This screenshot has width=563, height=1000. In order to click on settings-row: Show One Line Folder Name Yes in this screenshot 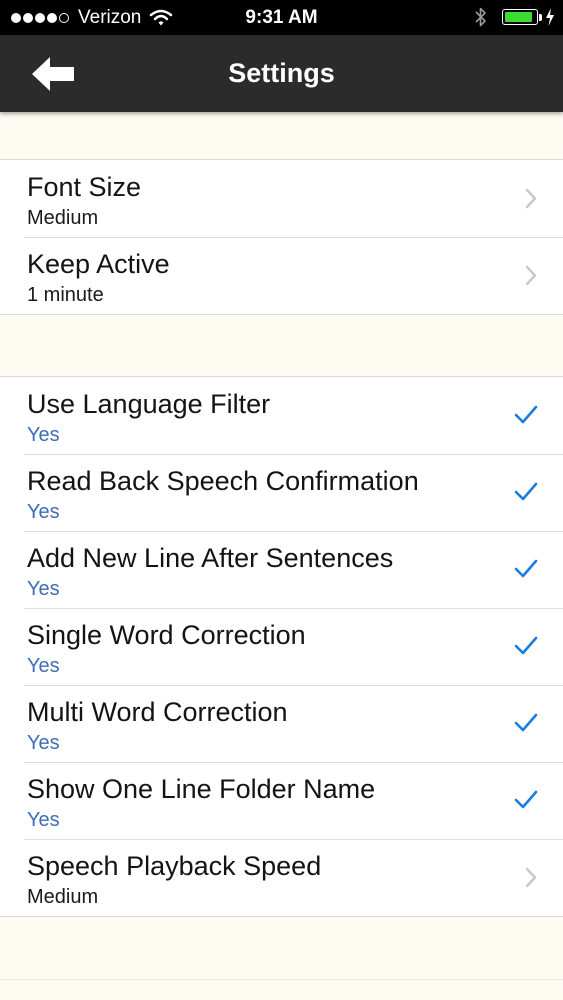, I will do `click(281, 800)`.